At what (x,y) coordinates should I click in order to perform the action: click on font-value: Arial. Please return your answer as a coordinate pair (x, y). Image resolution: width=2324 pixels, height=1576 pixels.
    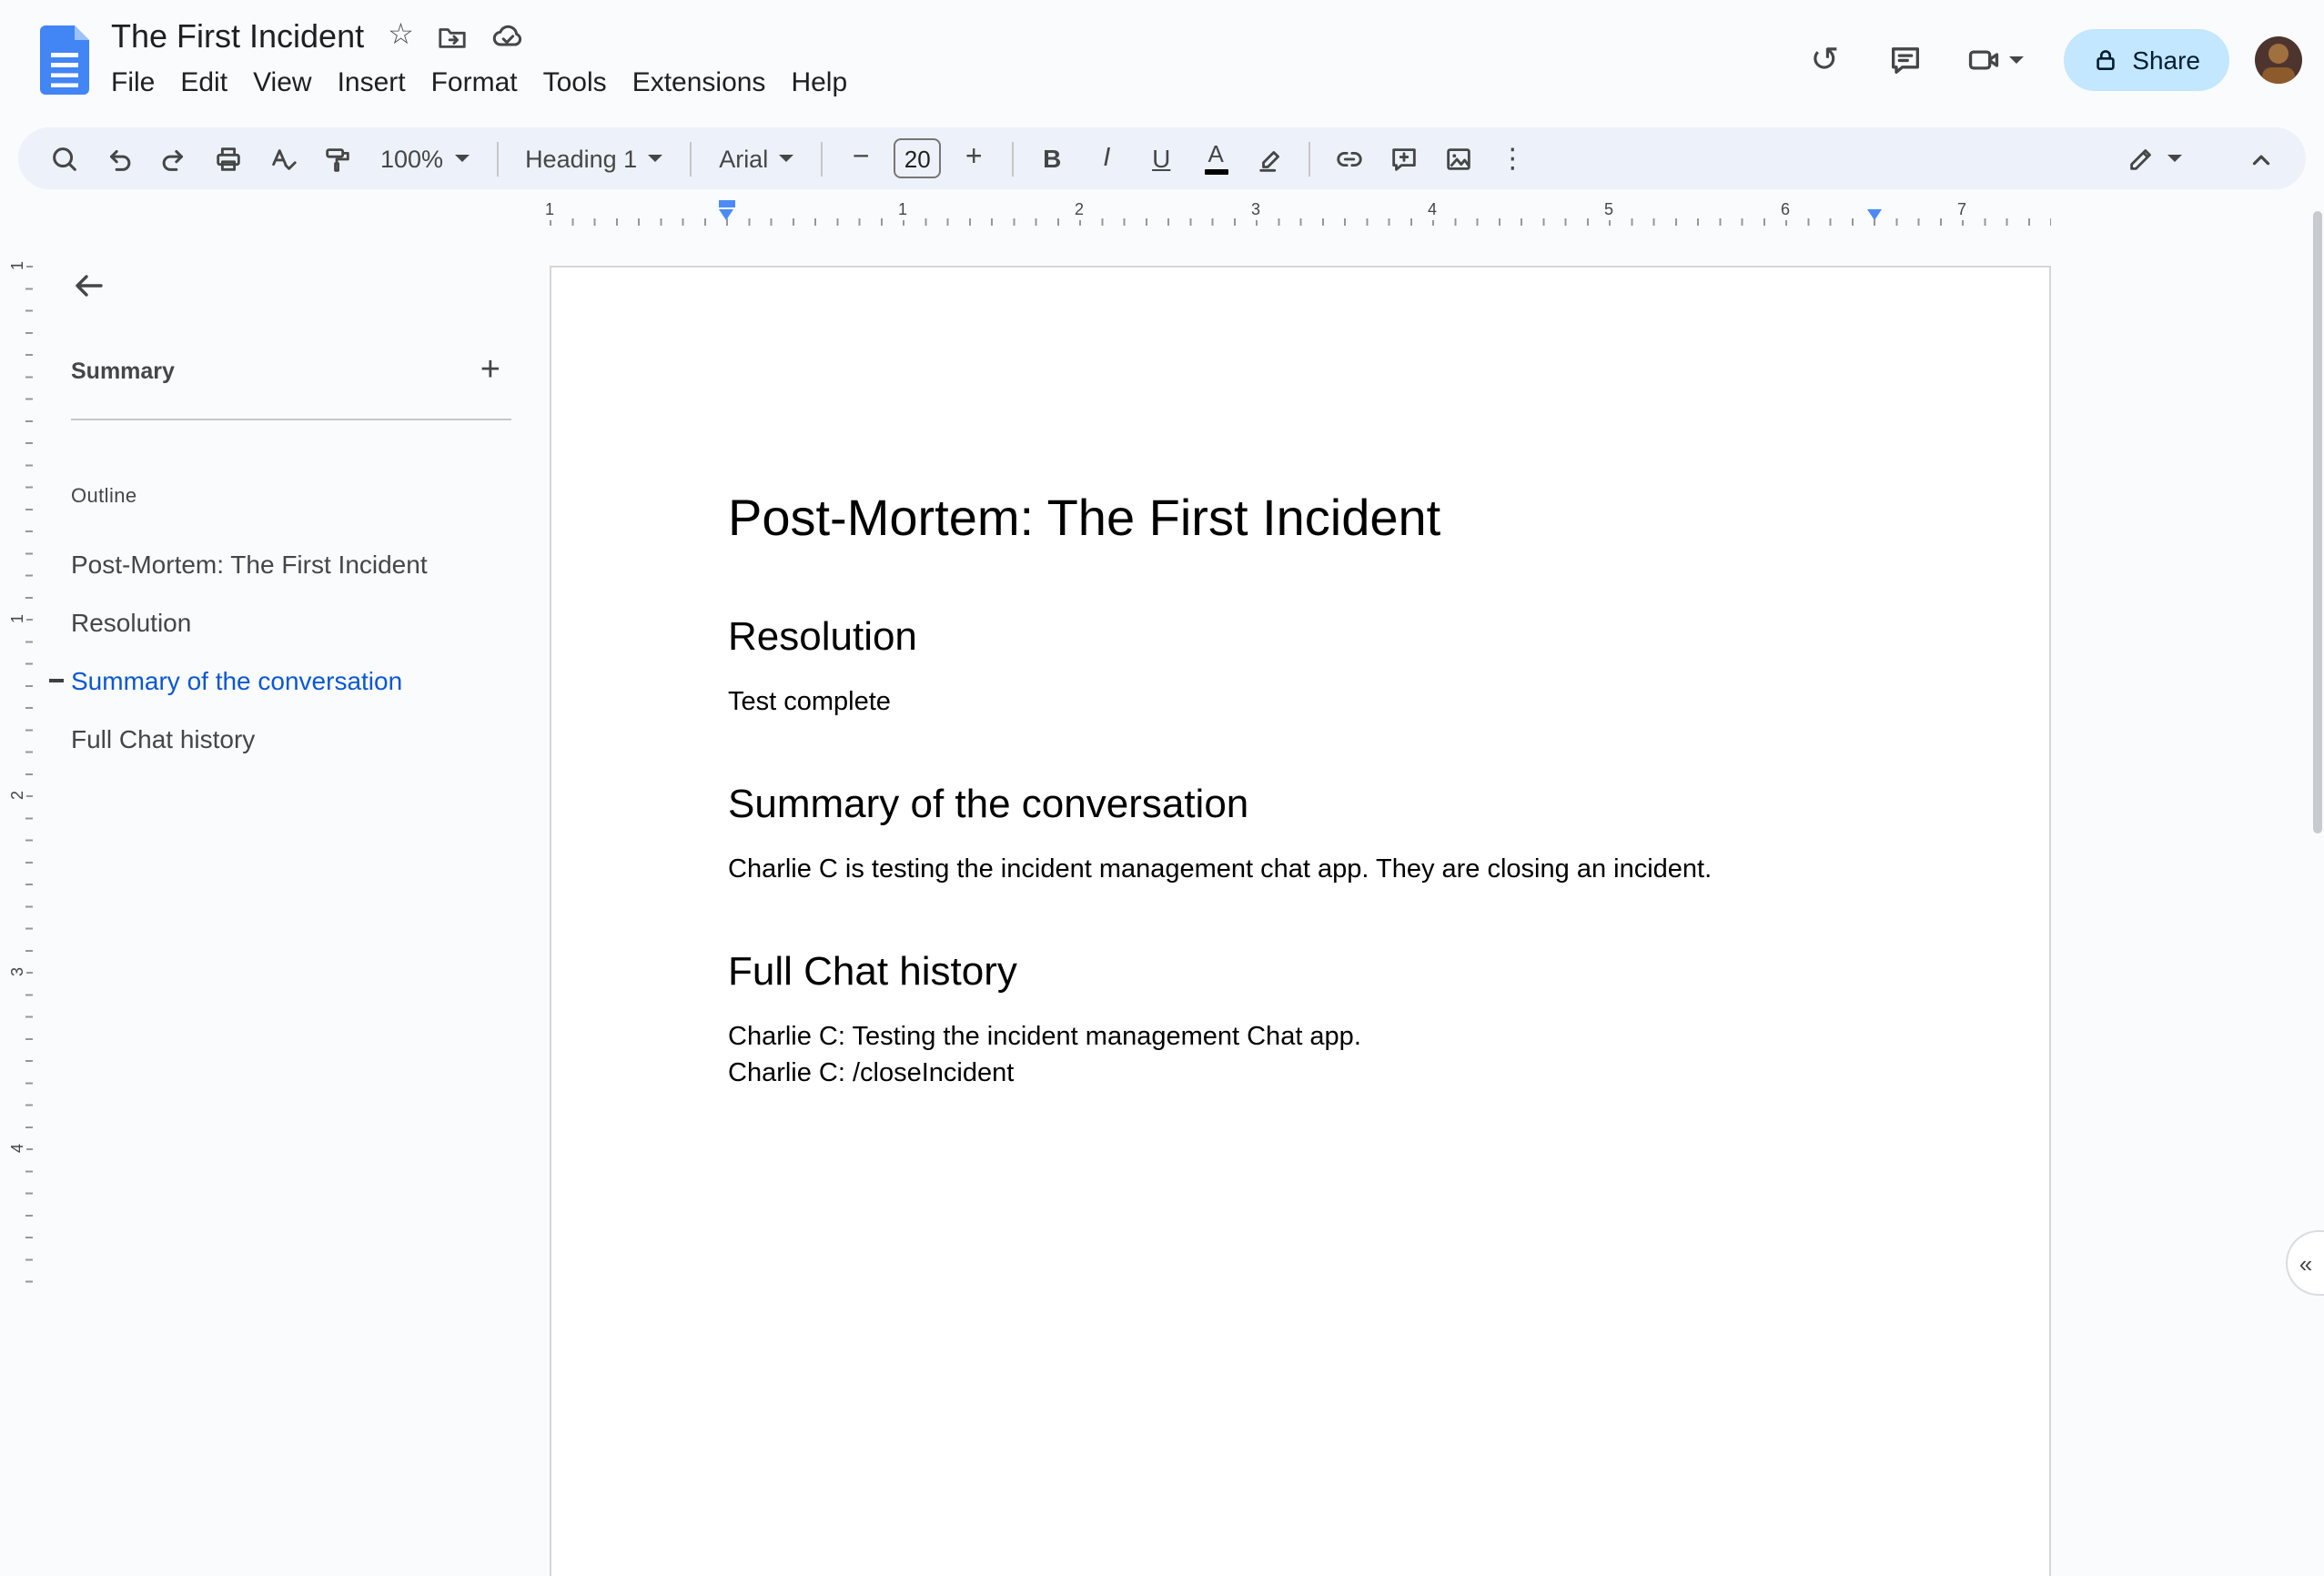
    Looking at the image, I should click on (744, 159).